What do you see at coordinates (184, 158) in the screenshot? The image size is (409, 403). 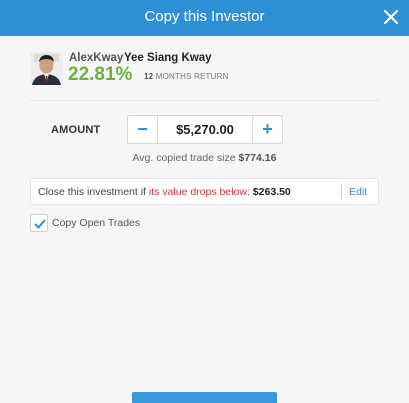 I see `avg-trade-label: Avg. copied trade size` at bounding box center [184, 158].